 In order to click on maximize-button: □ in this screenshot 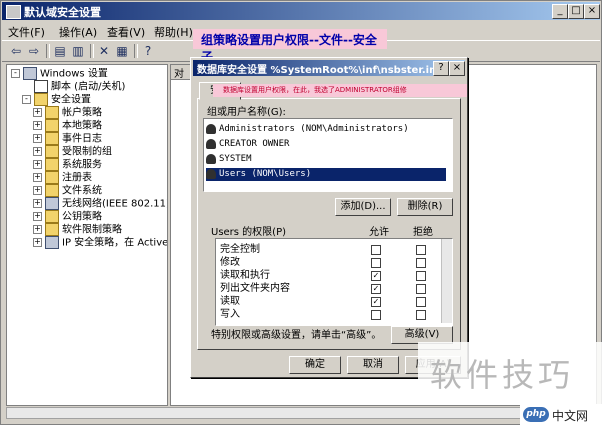, I will do `click(576, 11)`.